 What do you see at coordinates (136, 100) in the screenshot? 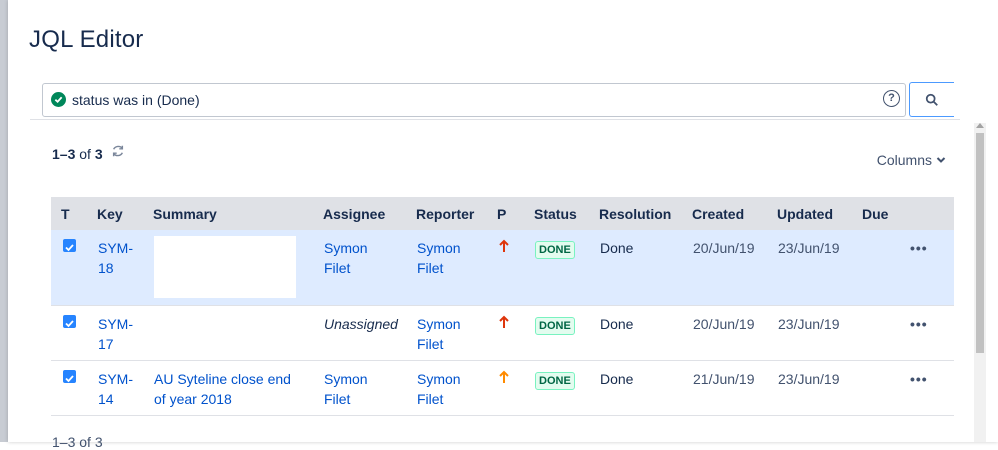
I see `jql-query-text: status was in (Done)` at bounding box center [136, 100].